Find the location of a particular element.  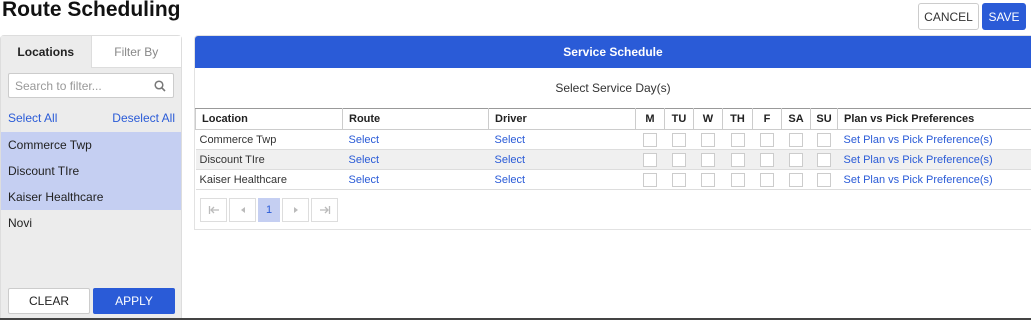

column-header: Plan vs Pick Preferences is located at coordinates (934, 119).